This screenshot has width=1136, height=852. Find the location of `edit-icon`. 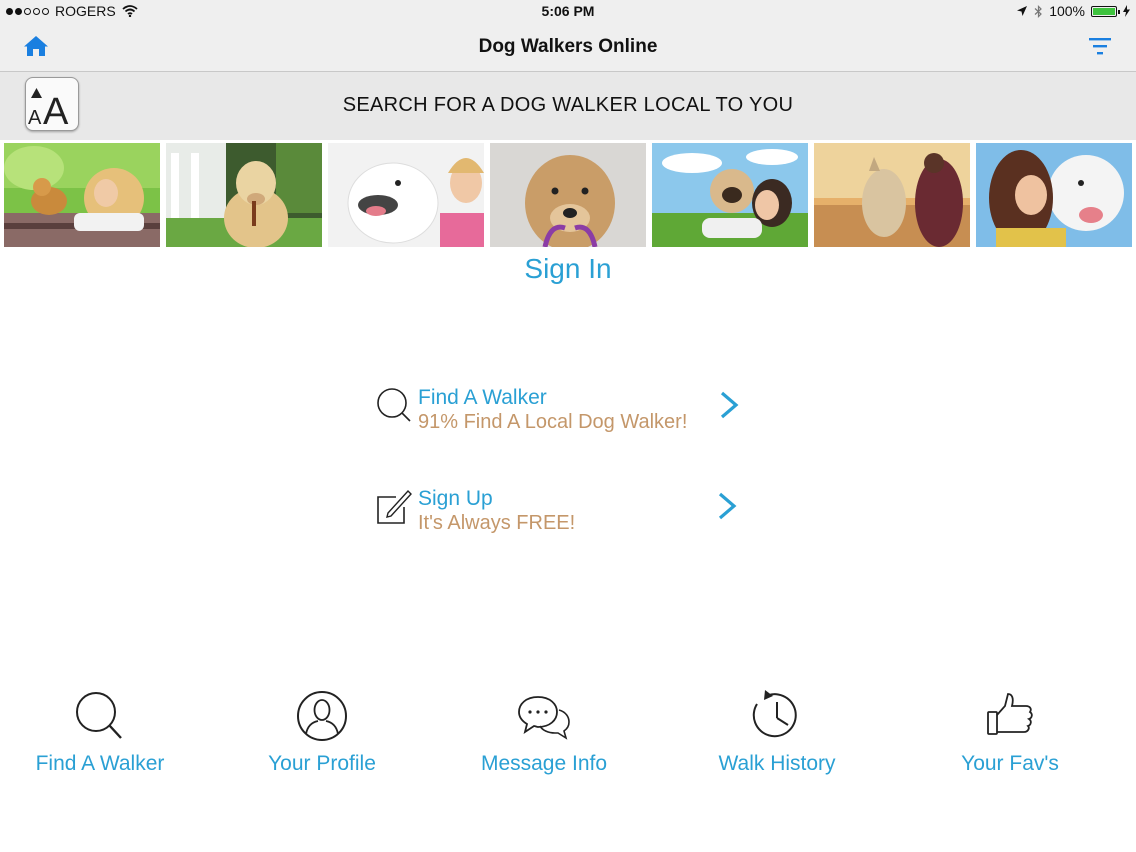

edit-icon is located at coordinates (394, 506).